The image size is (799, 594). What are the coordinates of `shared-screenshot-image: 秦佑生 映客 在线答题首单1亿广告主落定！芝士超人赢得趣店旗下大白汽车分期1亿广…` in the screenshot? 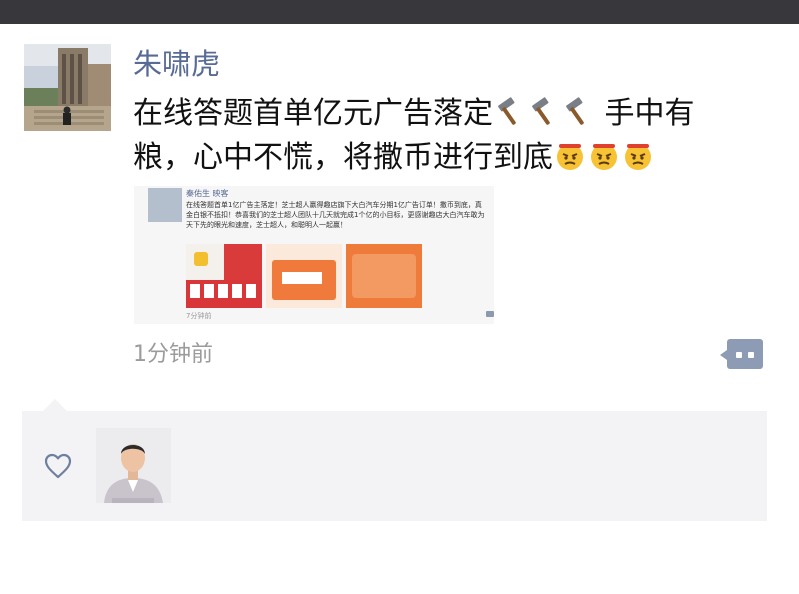 It's located at (314, 255).